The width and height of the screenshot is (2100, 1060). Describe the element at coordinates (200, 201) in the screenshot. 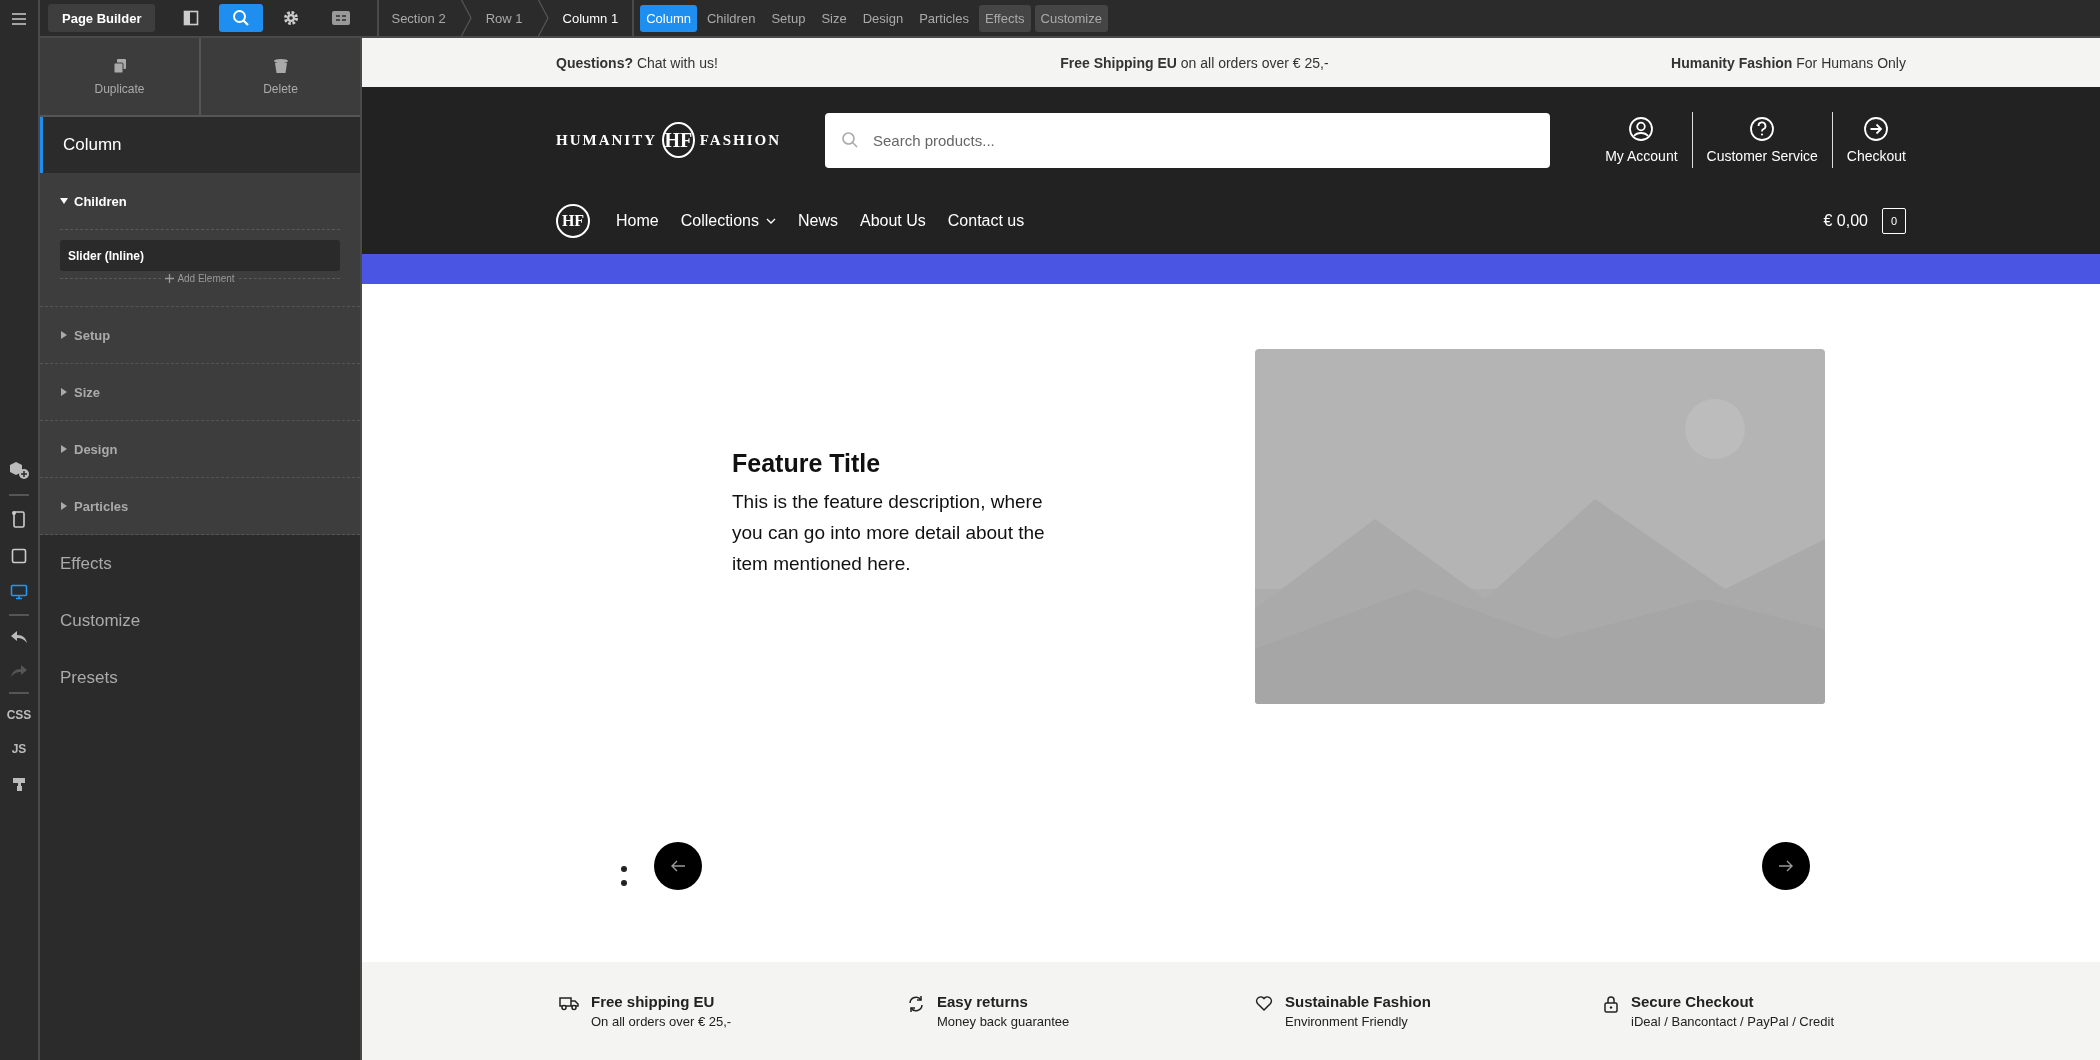

I see `section-toggle: Children` at that location.